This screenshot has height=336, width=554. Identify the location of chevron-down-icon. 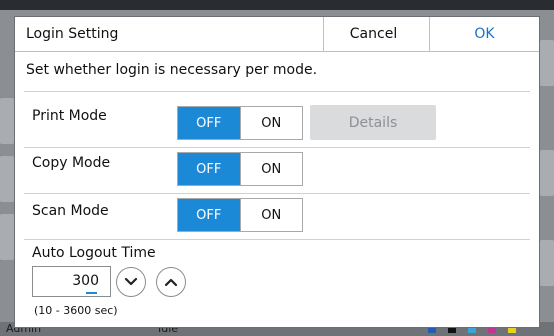
(131, 281).